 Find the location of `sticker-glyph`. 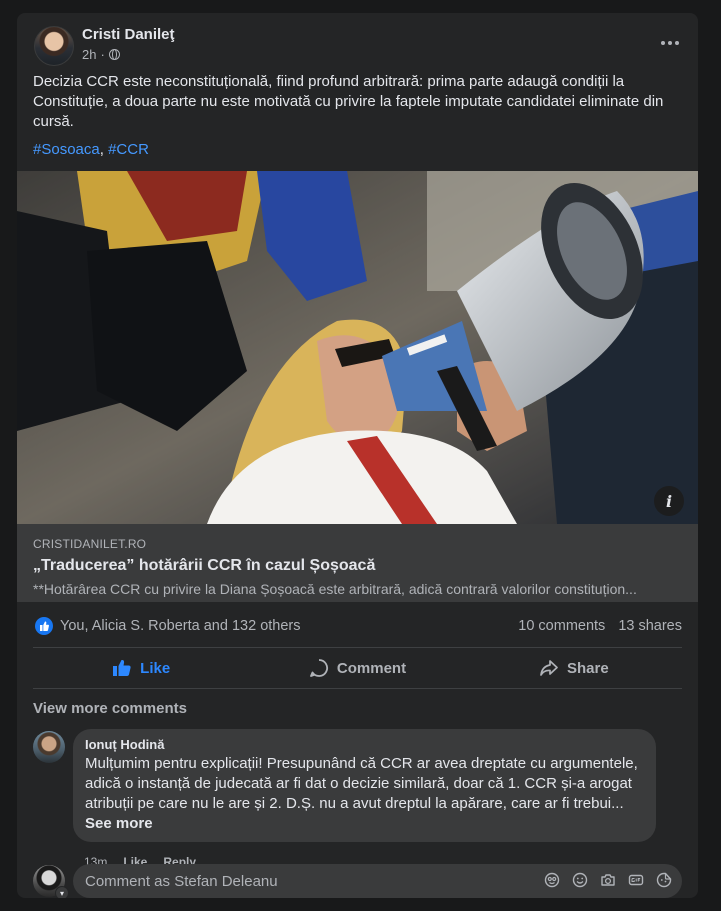

sticker-glyph is located at coordinates (664, 880).